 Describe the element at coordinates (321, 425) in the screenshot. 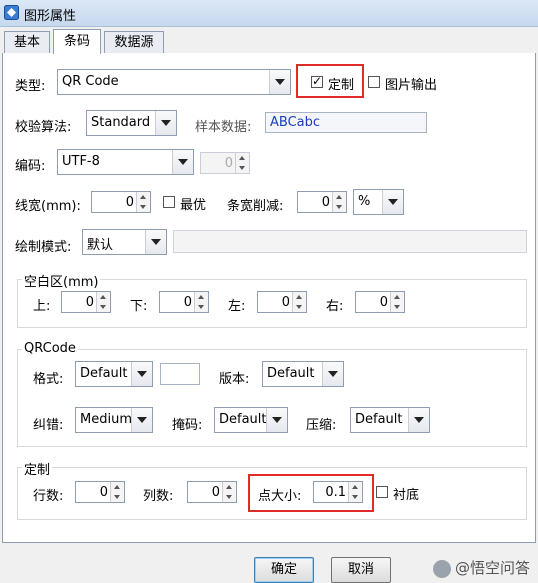

I see `compress-label: 压缩:` at that location.